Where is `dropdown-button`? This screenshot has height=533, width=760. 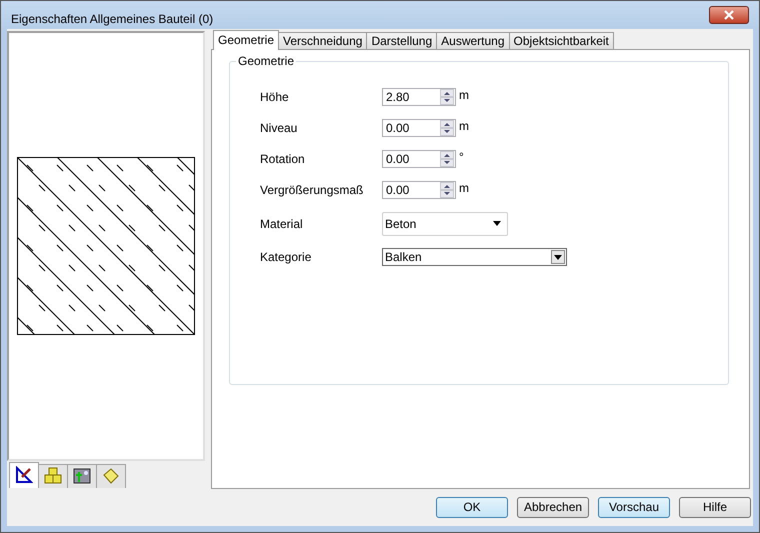 dropdown-button is located at coordinates (558, 257).